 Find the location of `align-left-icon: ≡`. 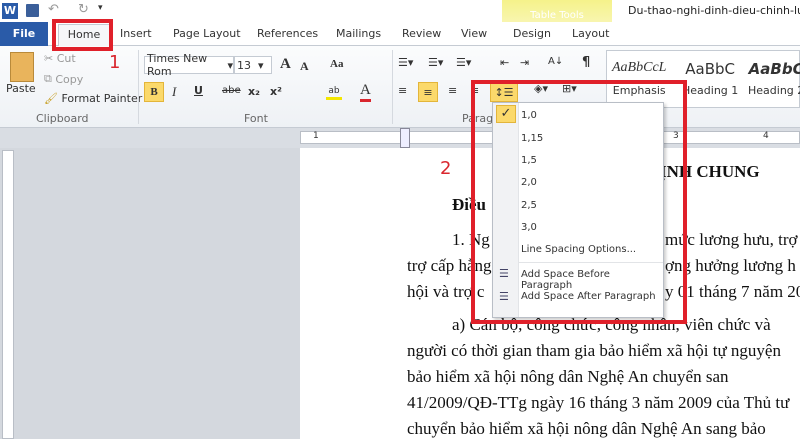

align-left-icon: ≡ is located at coordinates (402, 90).